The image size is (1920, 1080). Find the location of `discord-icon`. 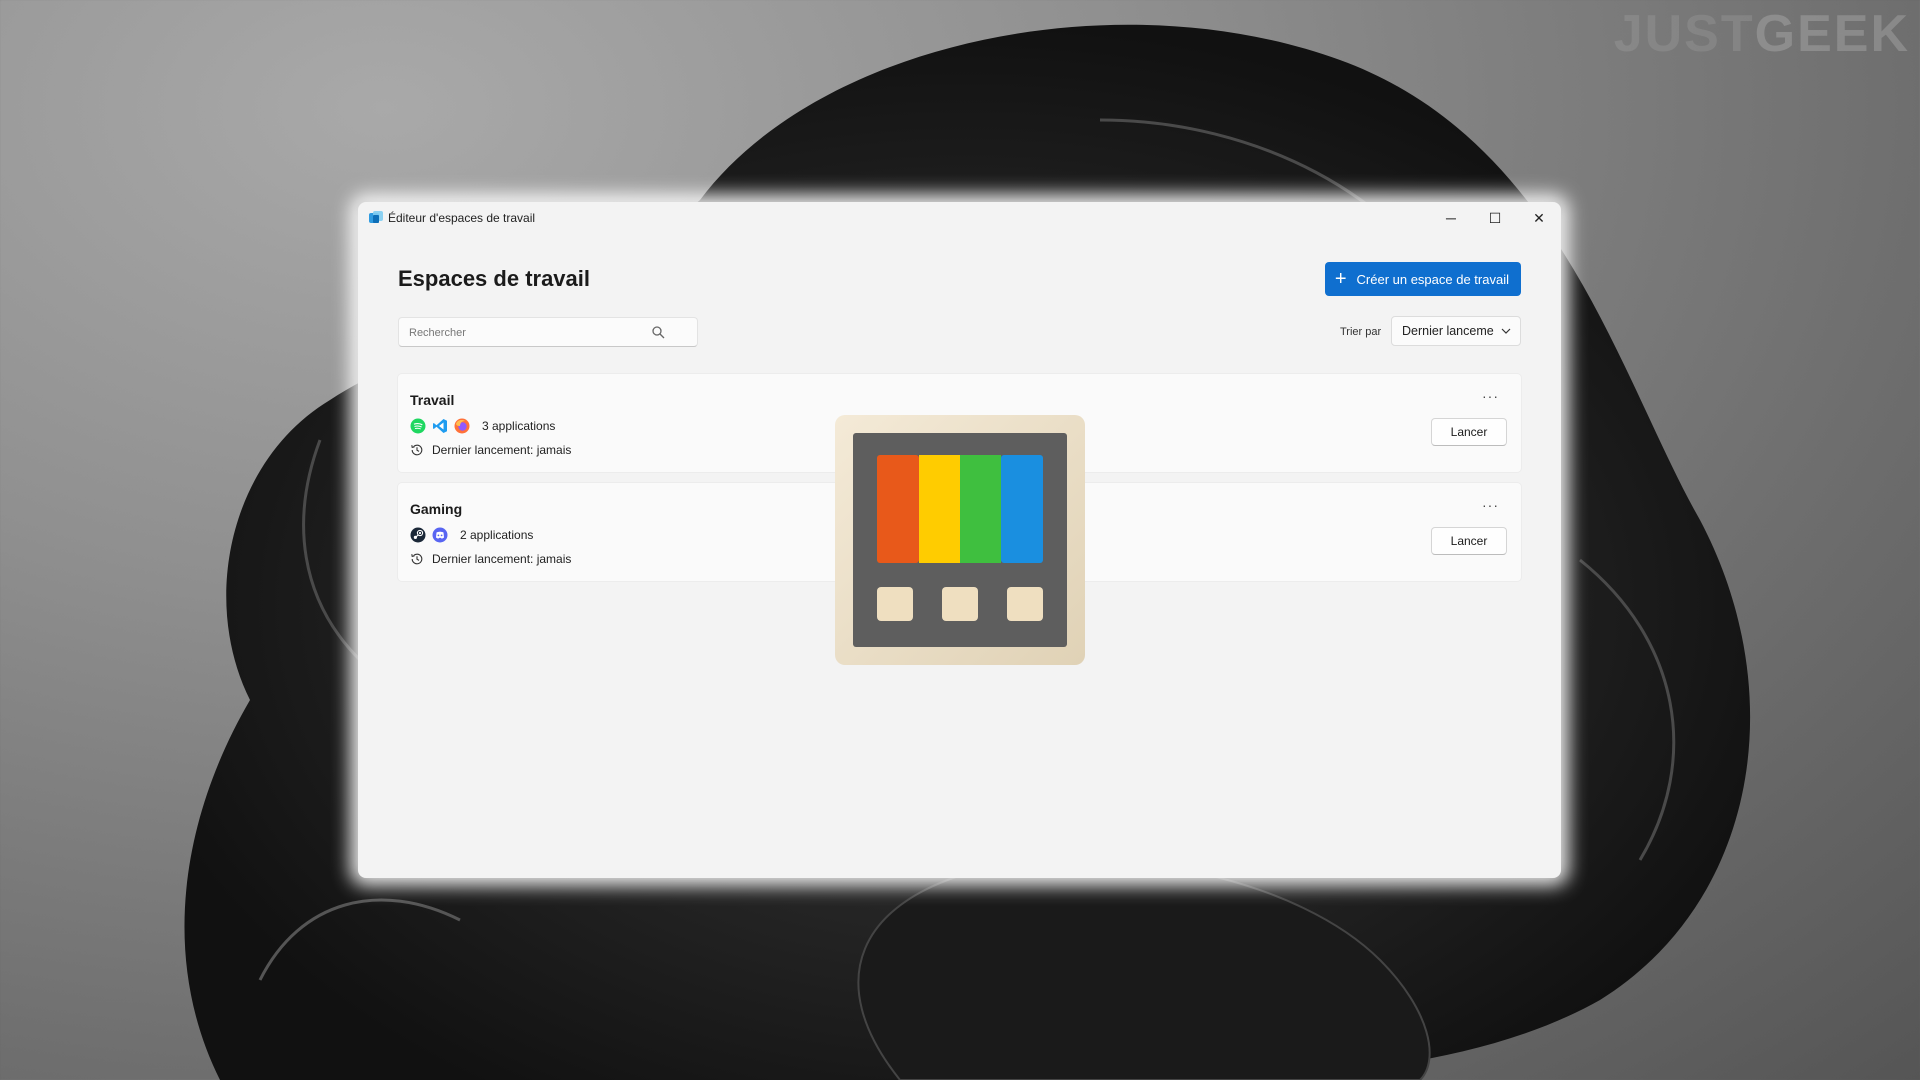

discord-icon is located at coordinates (440, 535).